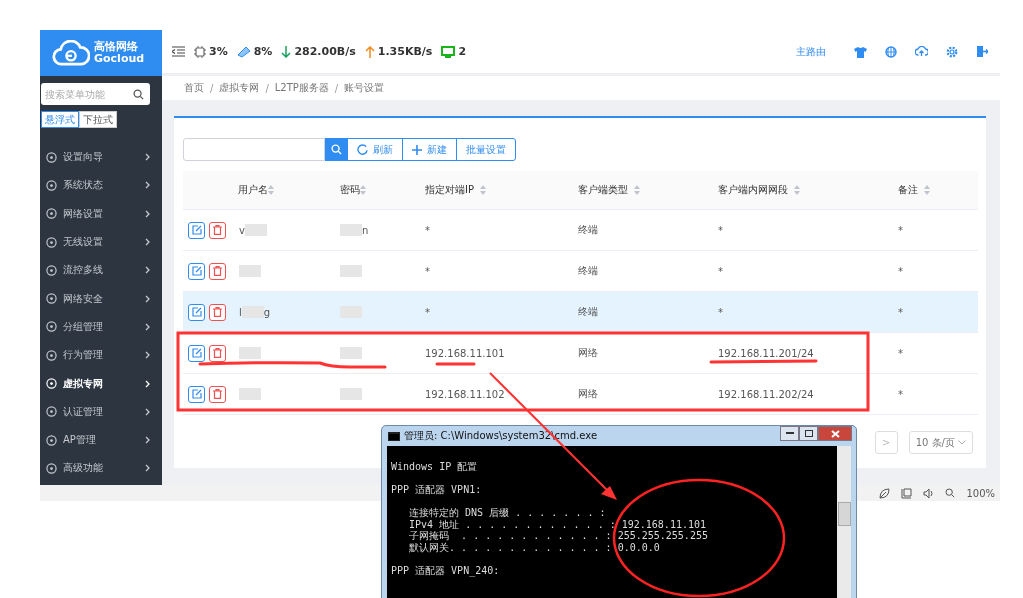  Describe the element at coordinates (753, 190) in the screenshot. I see `column-header: 客户端内网网段` at that location.